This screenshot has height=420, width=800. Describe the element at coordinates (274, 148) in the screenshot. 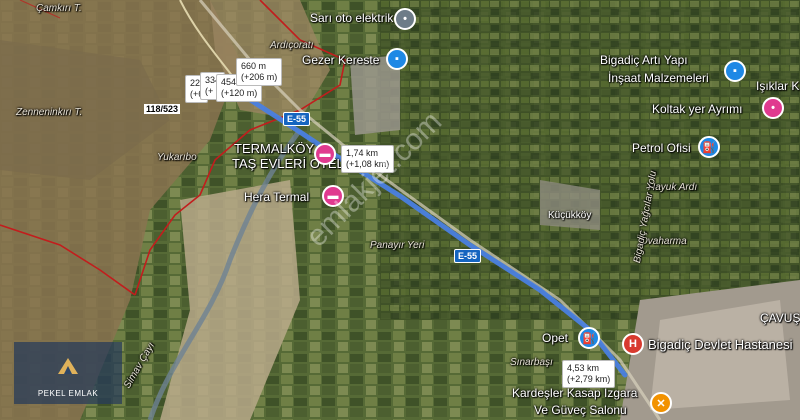

I see `place-termal-1: TERMALKÖY` at that location.